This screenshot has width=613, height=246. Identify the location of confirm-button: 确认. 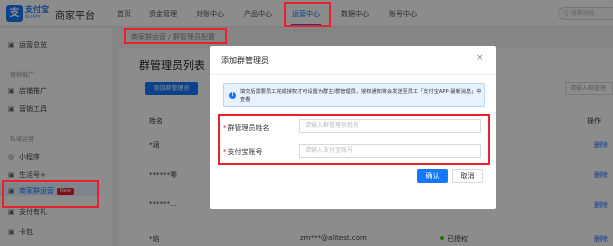
(432, 176).